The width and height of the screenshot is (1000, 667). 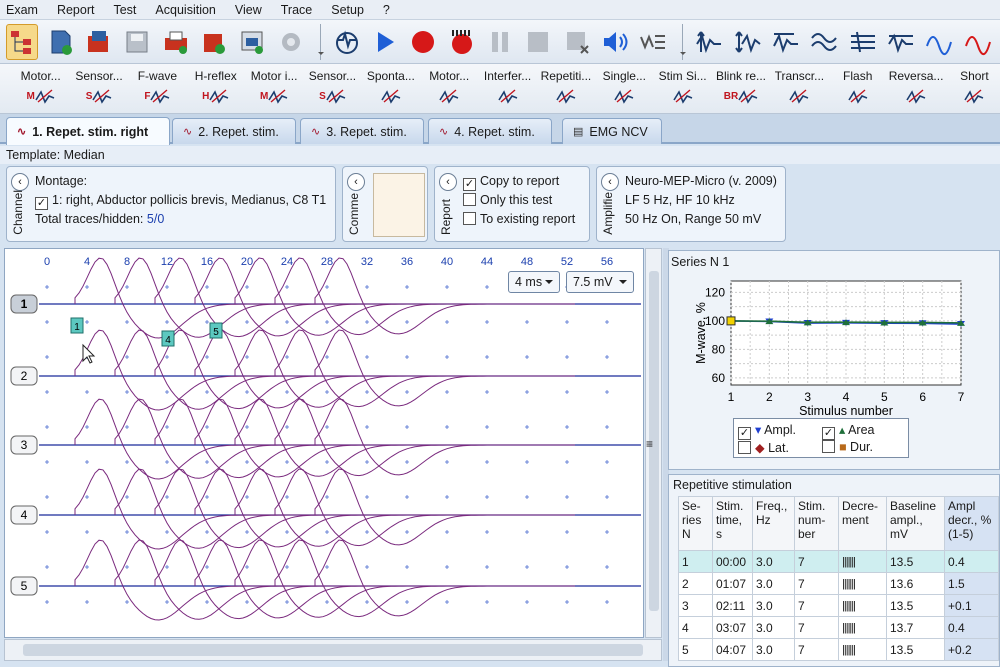 What do you see at coordinates (24, 304) in the screenshot?
I see `trace-number-label: 1` at bounding box center [24, 304].